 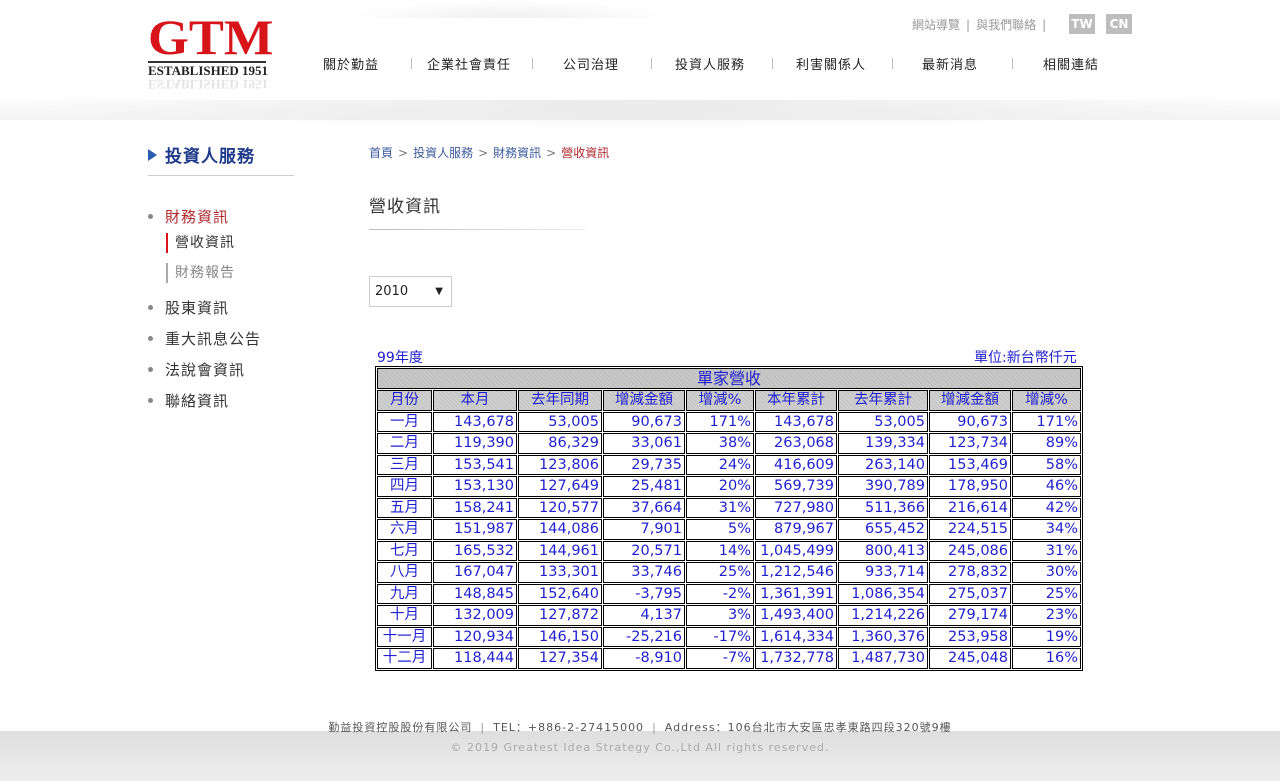 I want to click on value-cell: 1,214,226, so click(x=883, y=615).